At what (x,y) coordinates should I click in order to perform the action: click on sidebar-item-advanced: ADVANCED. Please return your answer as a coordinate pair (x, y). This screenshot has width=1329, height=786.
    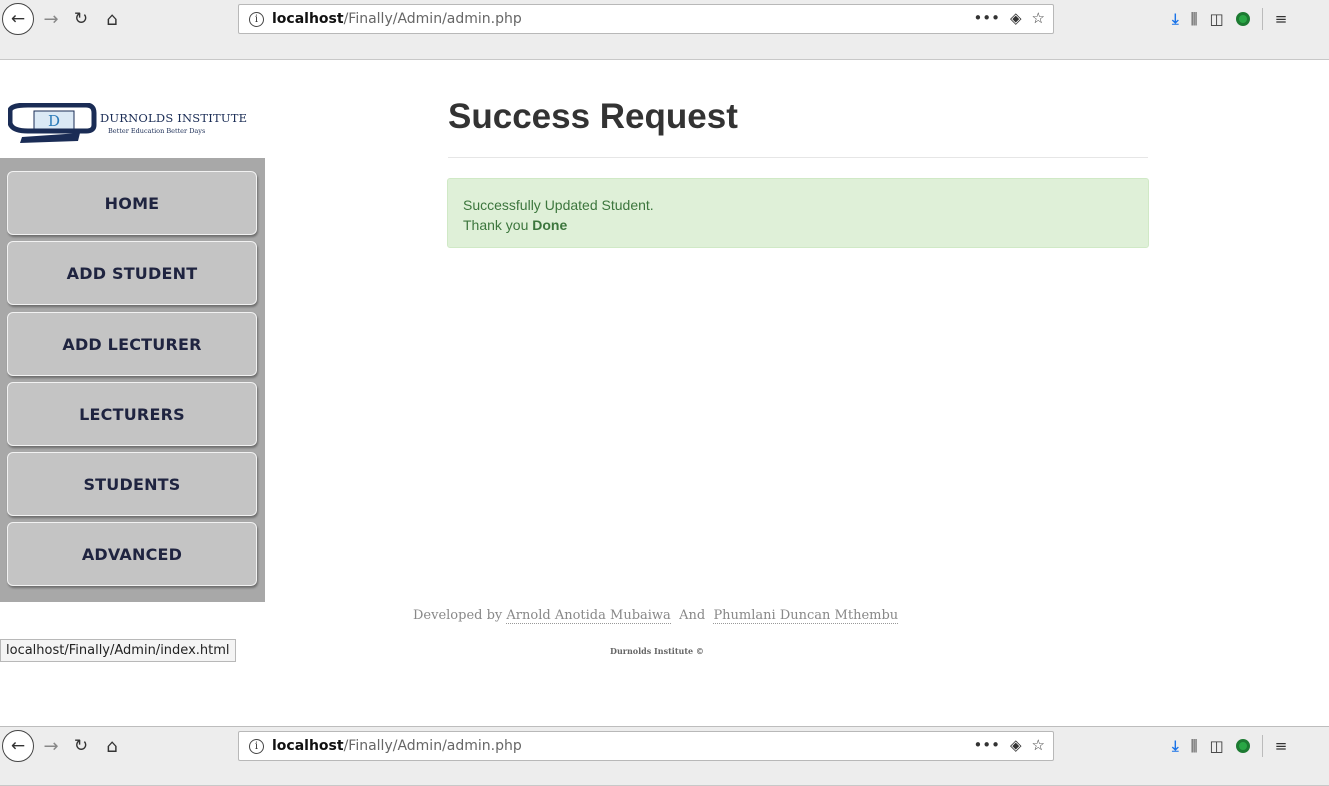
    Looking at the image, I should click on (132, 554).